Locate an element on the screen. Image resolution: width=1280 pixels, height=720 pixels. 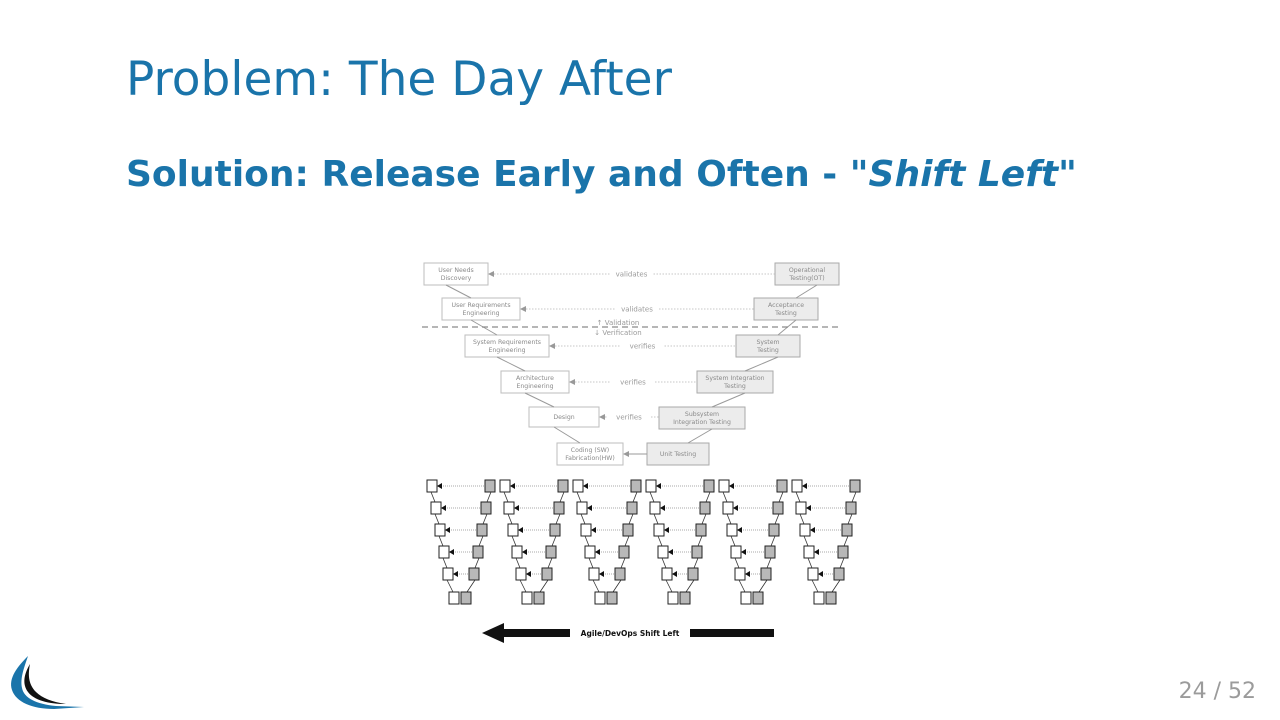
right-box-1: OperationalTesting(OT) is located at coordinates (807, 274).